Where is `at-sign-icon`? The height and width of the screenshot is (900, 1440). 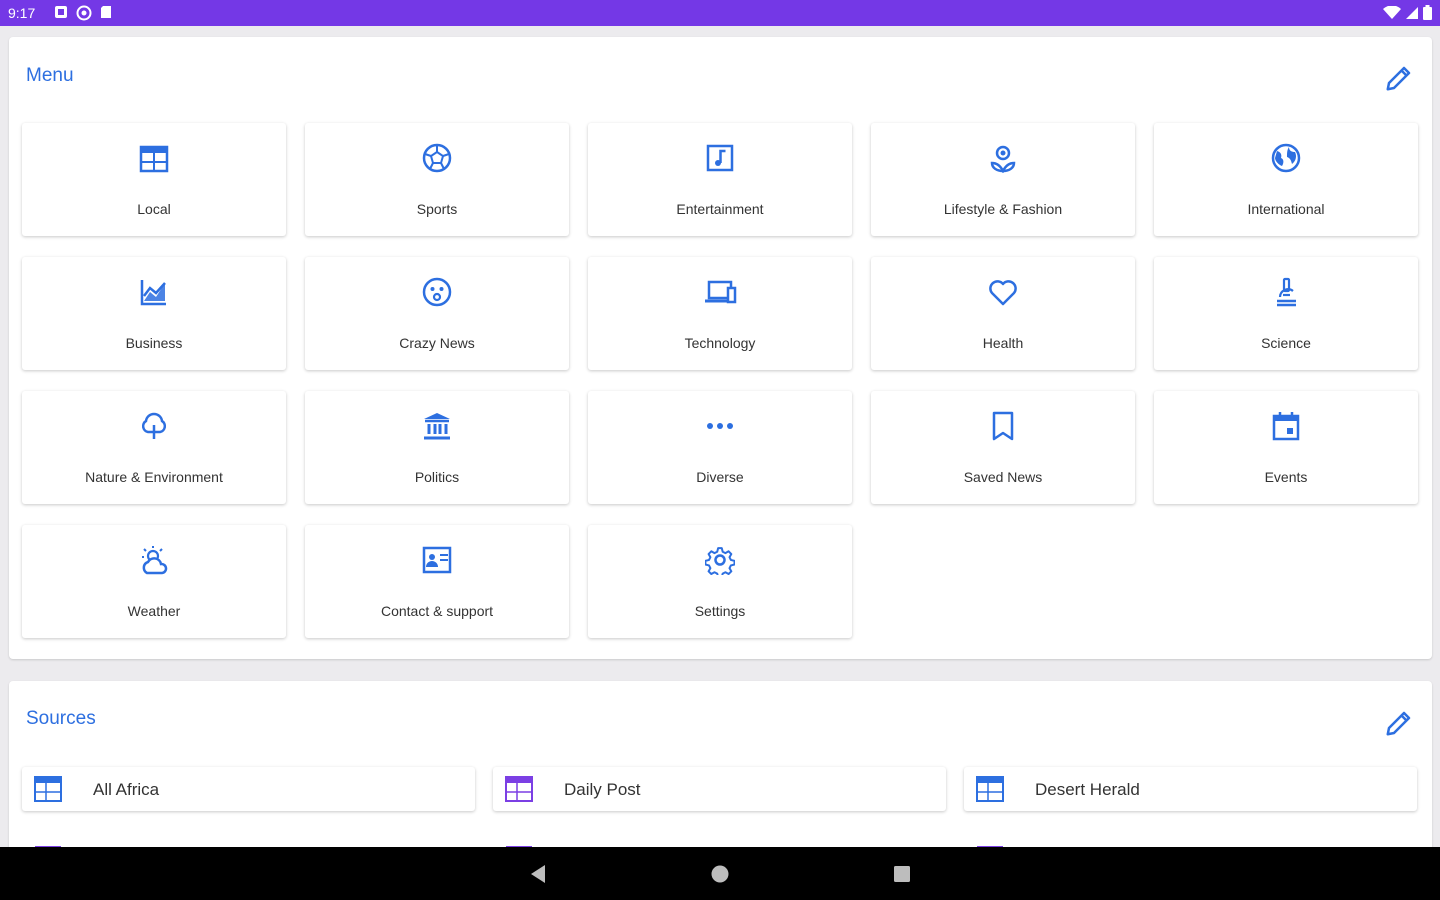 at-sign-icon is located at coordinates (84, 13).